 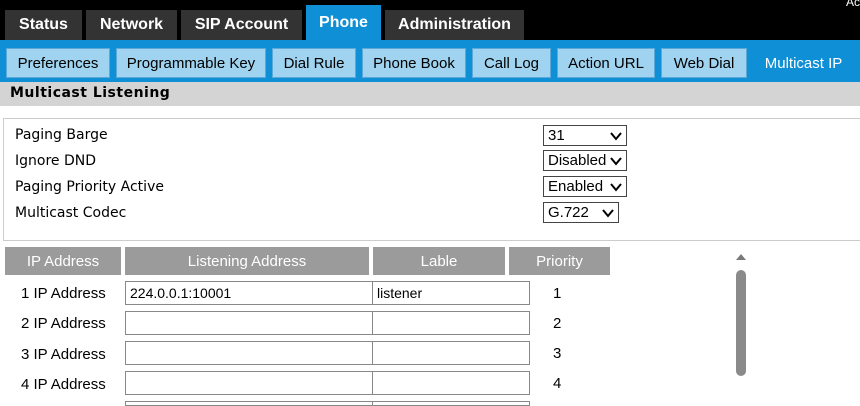 What do you see at coordinates (556, 135) in the screenshot?
I see `paging-barge-value: 31` at bounding box center [556, 135].